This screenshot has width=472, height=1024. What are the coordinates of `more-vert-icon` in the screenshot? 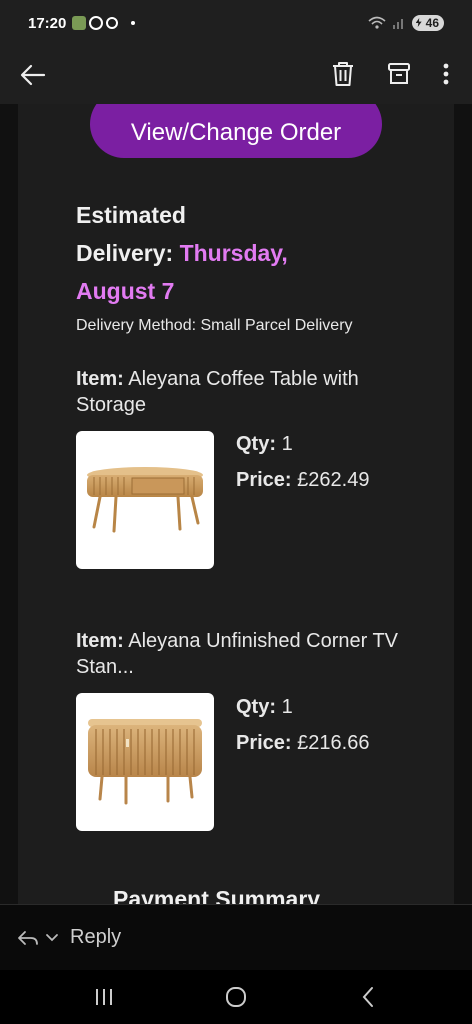 It's located at (446, 74).